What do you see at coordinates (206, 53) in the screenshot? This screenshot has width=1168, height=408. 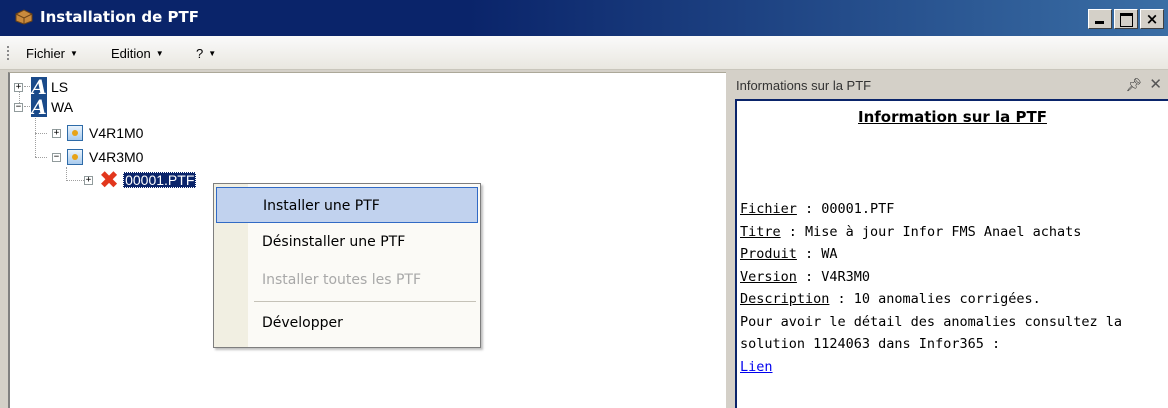 I see `menu-help: ? ▼` at bounding box center [206, 53].